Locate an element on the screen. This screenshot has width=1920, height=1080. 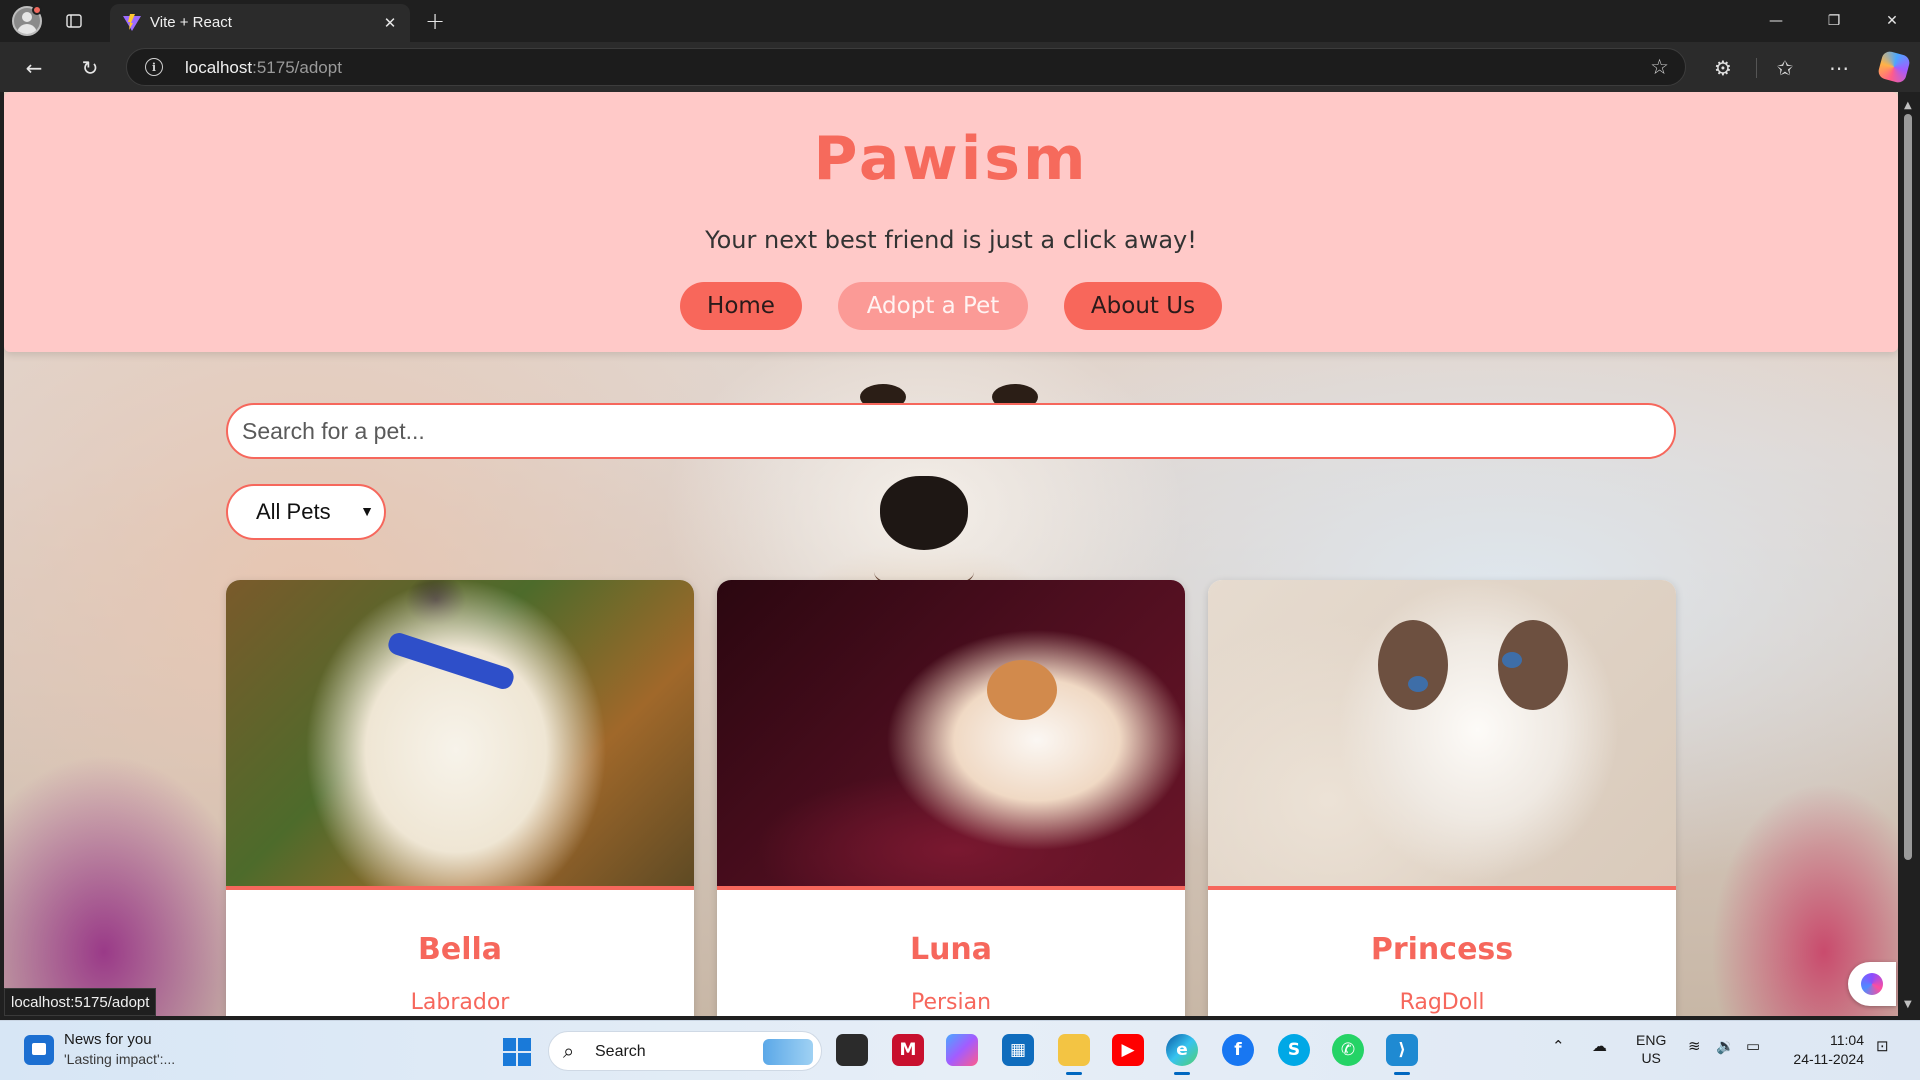
dog-nose is located at coordinates (924, 513).